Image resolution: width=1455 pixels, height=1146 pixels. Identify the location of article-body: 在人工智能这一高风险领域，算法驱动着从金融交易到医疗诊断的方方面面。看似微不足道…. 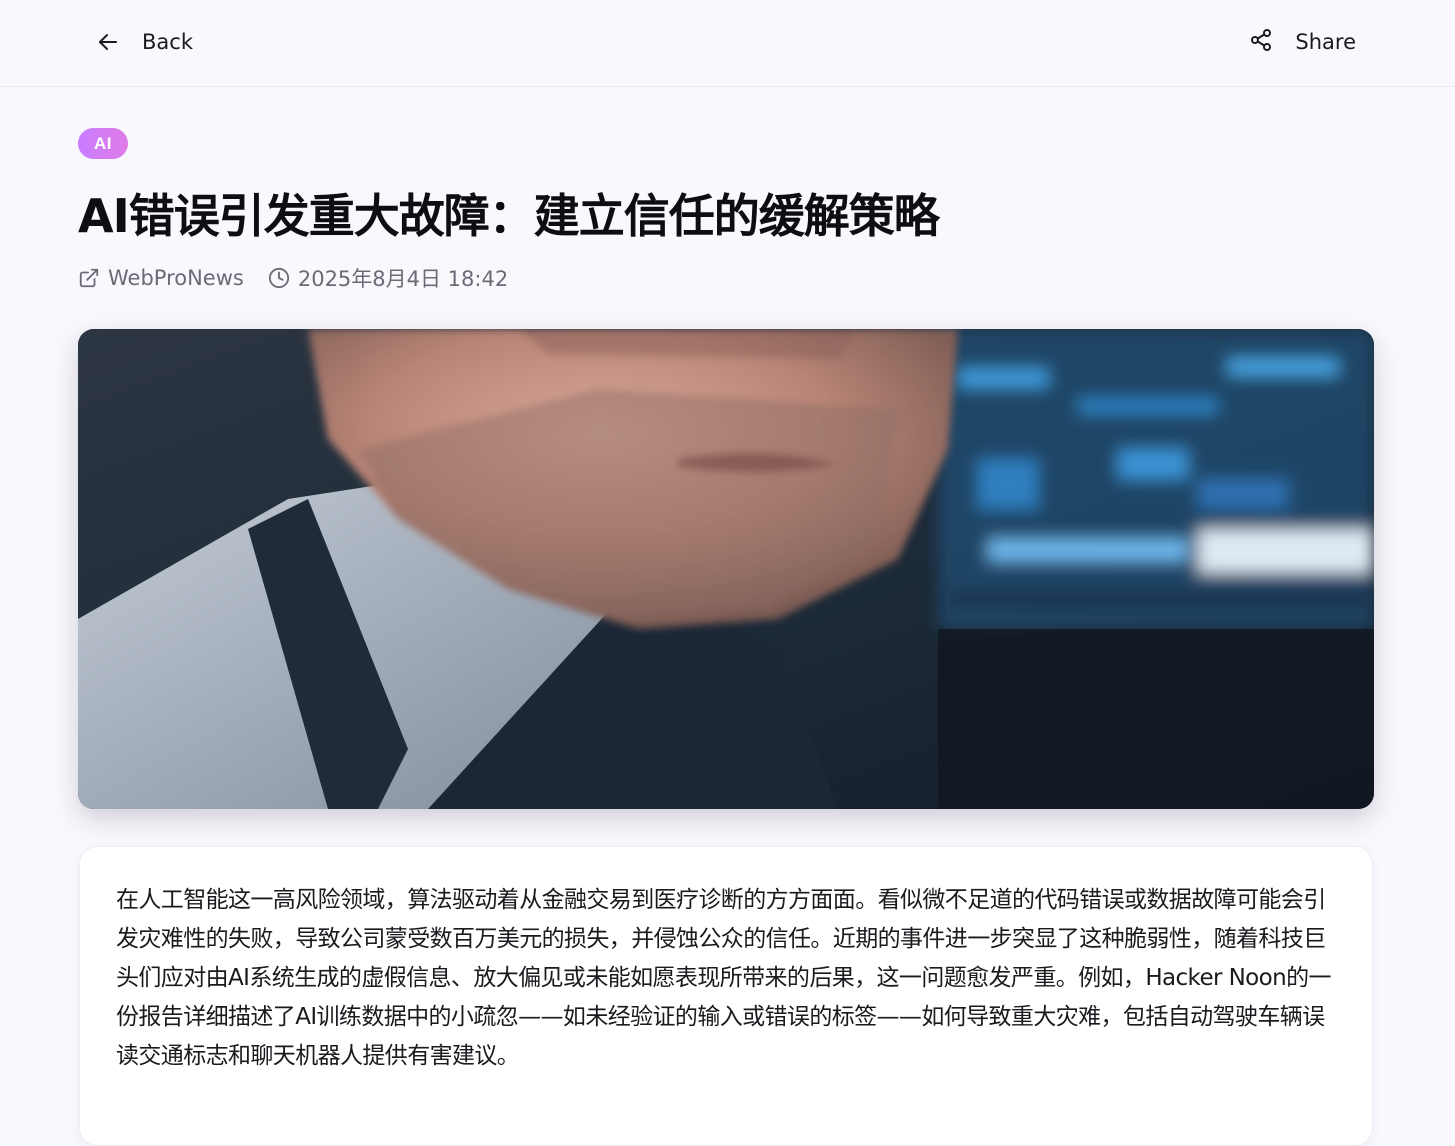
(724, 978).